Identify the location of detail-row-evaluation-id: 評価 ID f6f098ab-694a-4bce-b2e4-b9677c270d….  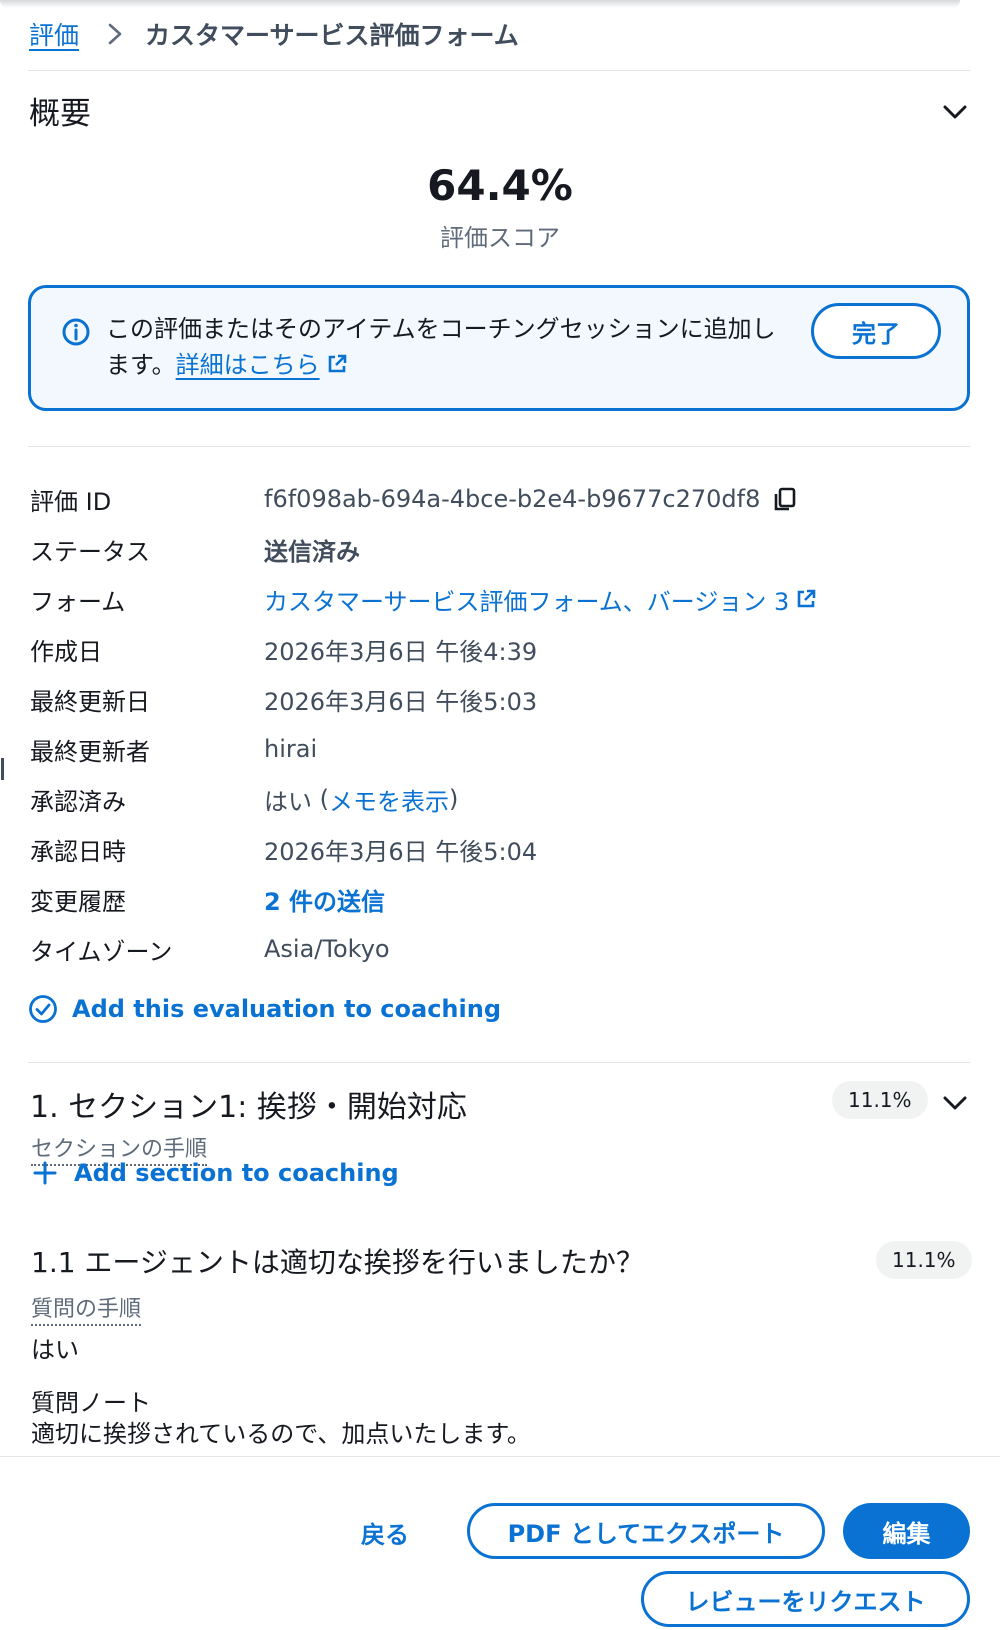
(500, 499).